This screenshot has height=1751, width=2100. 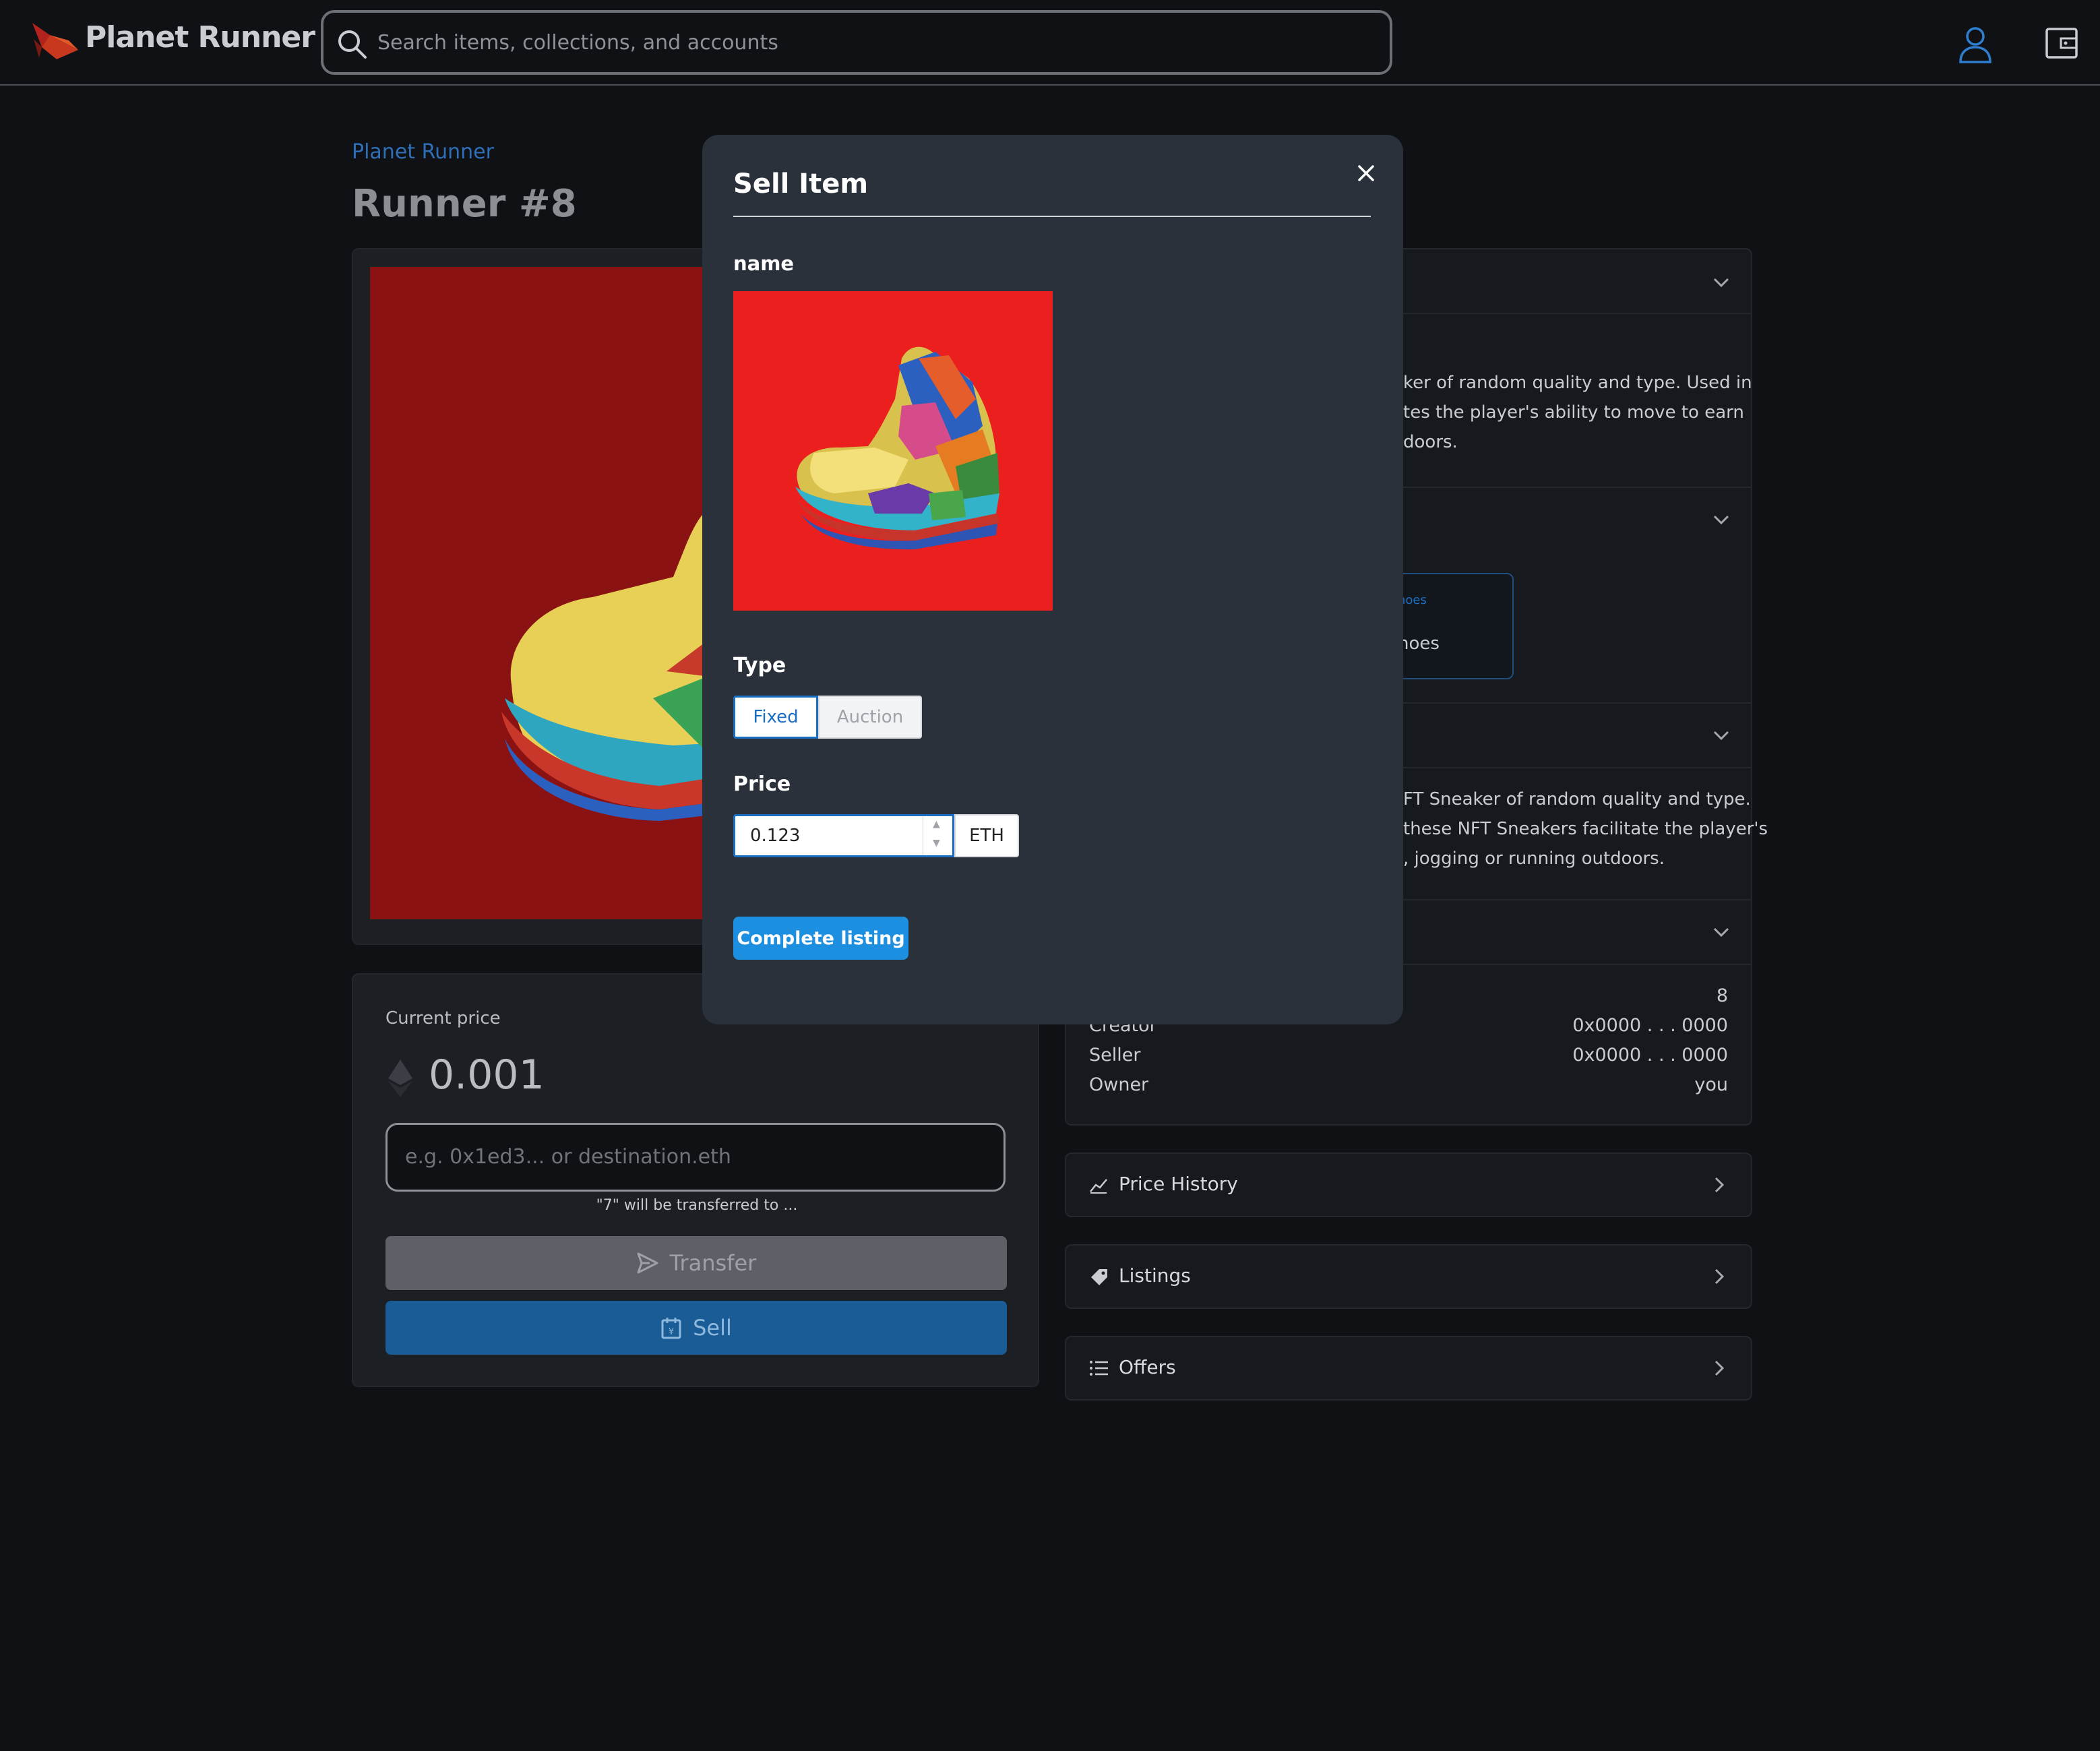 I want to click on stepper-up-icon: ▲, so click(x=937, y=824).